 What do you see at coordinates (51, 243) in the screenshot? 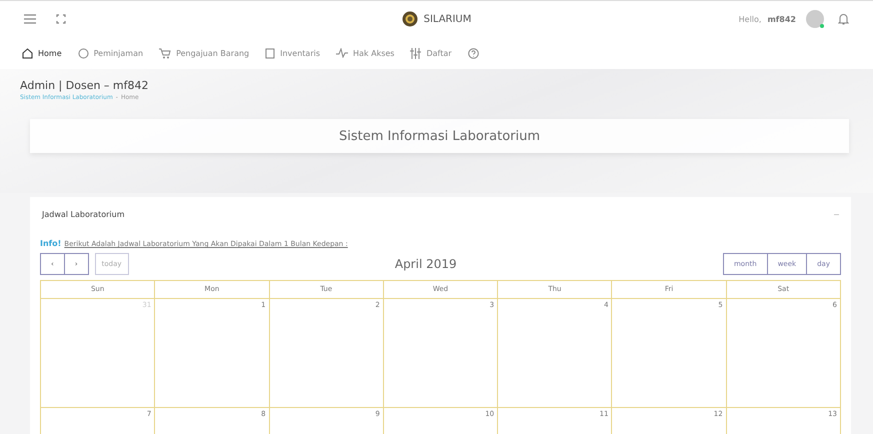
I see `info-label: Info!` at bounding box center [51, 243].